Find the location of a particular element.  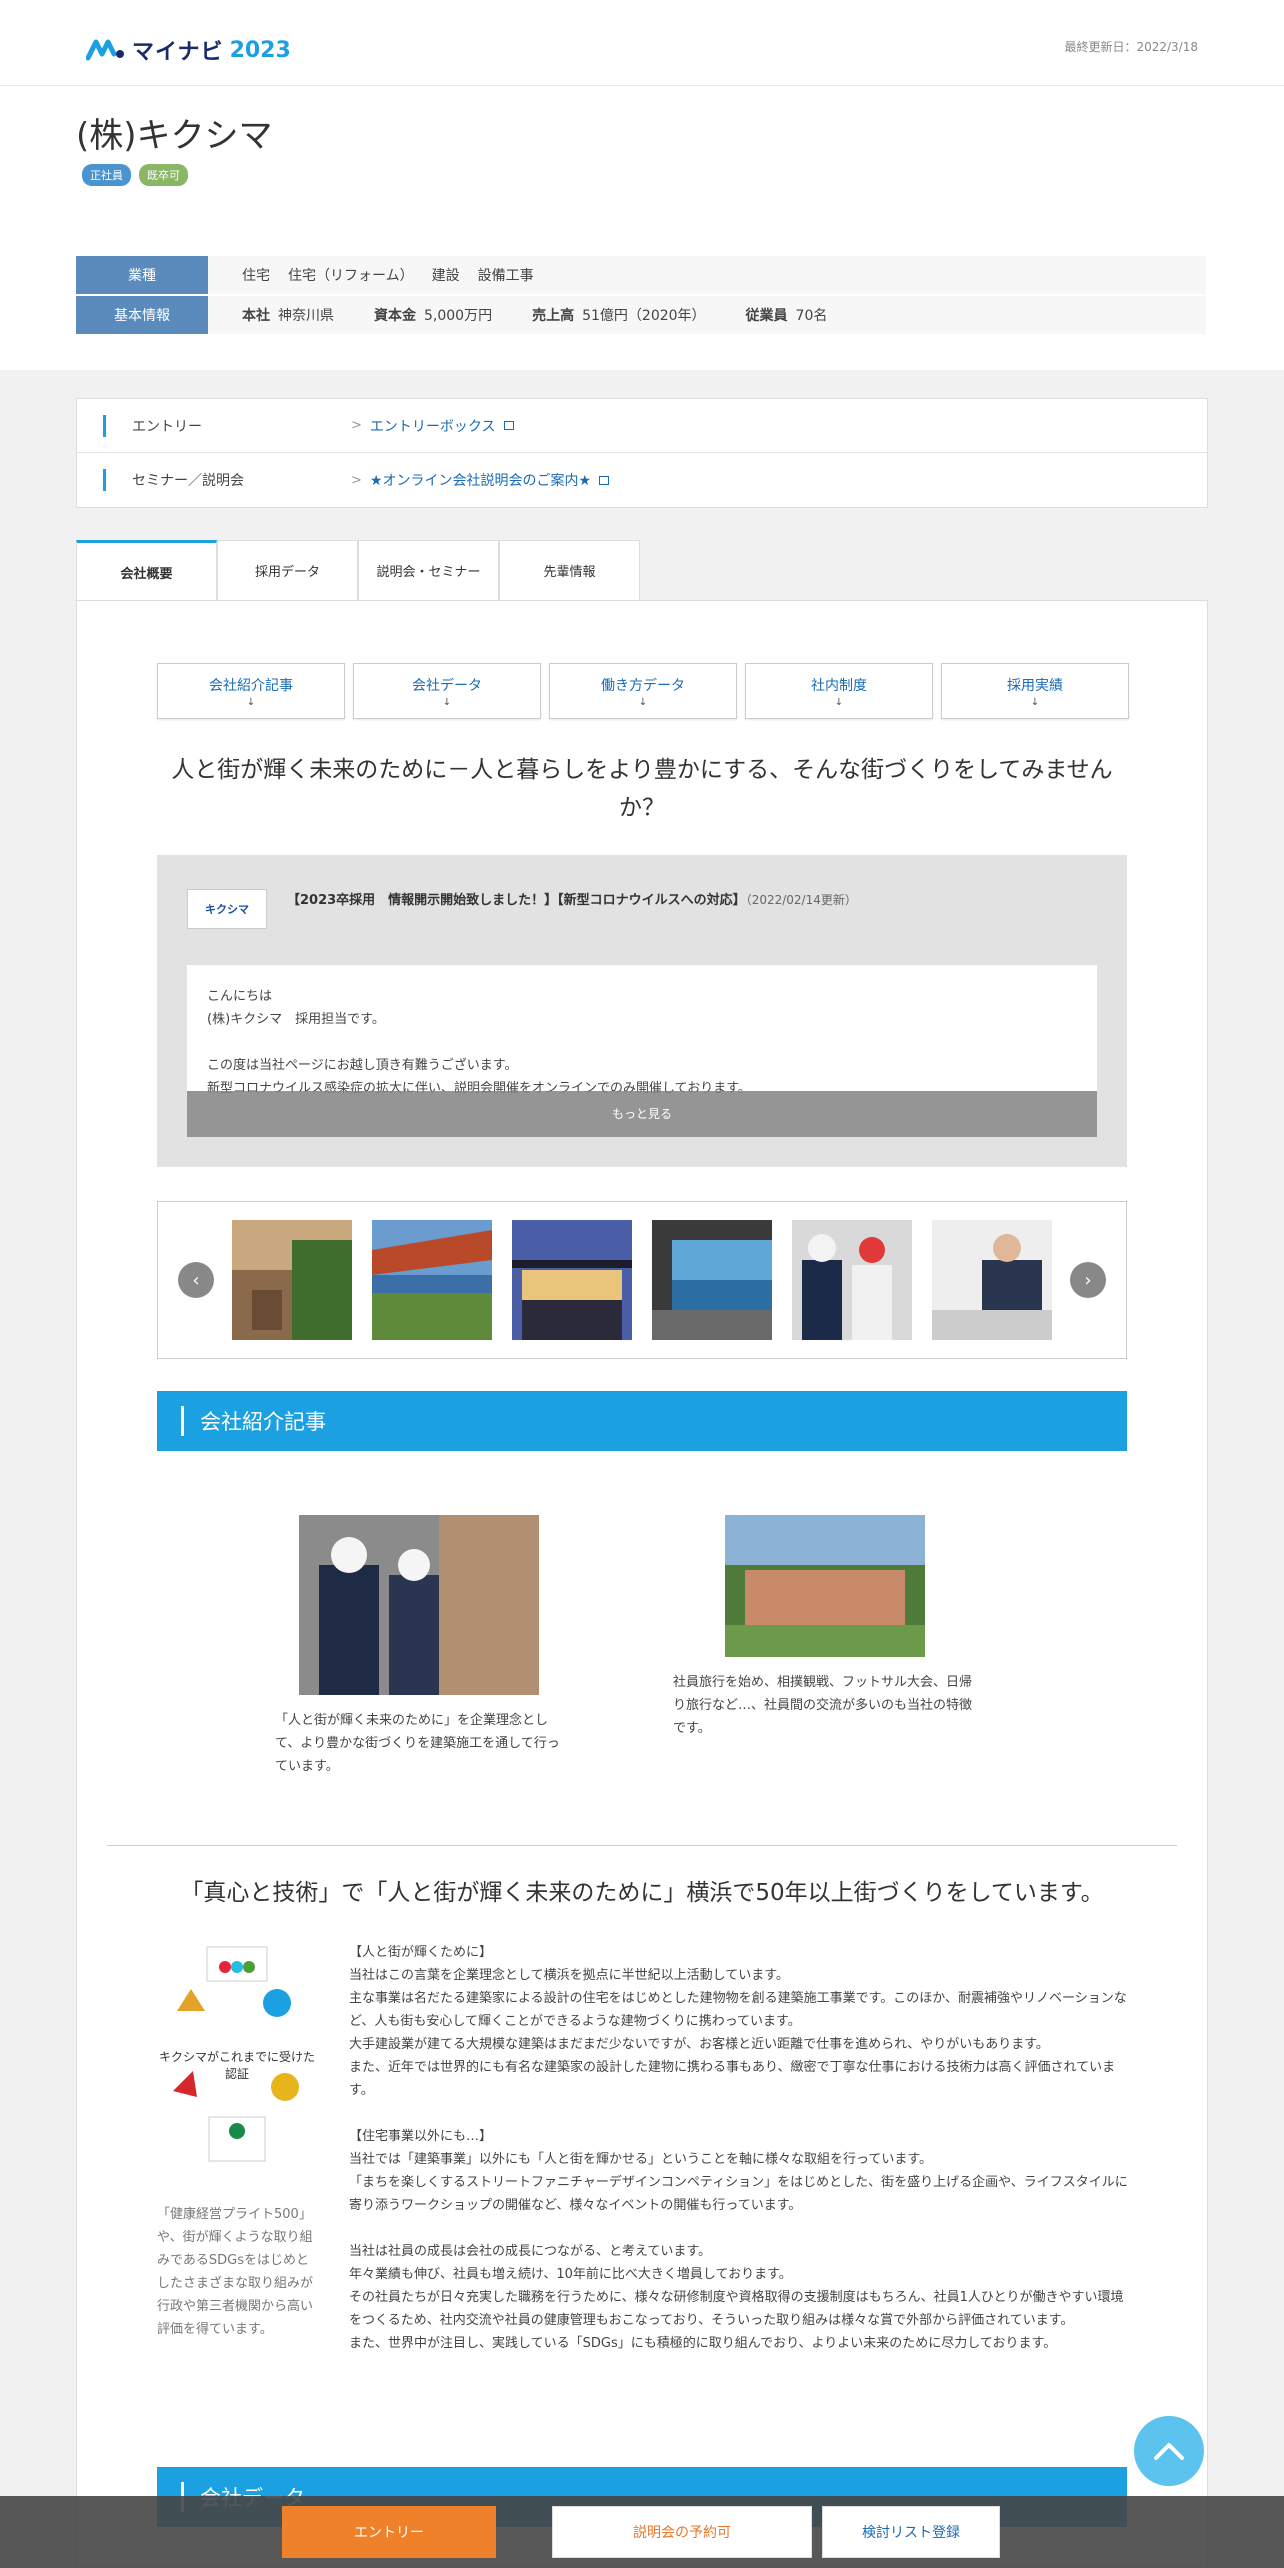

badge-list: 正社員 既卒可 is located at coordinates (135, 175).